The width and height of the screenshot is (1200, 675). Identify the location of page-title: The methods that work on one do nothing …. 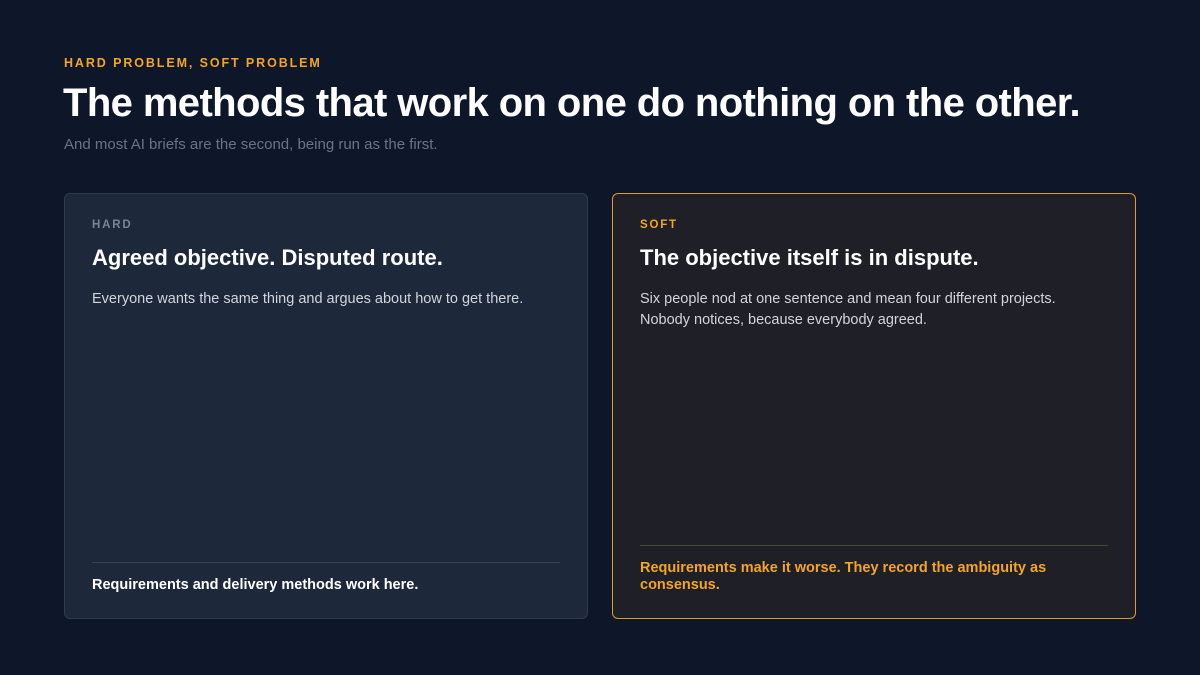
(572, 103).